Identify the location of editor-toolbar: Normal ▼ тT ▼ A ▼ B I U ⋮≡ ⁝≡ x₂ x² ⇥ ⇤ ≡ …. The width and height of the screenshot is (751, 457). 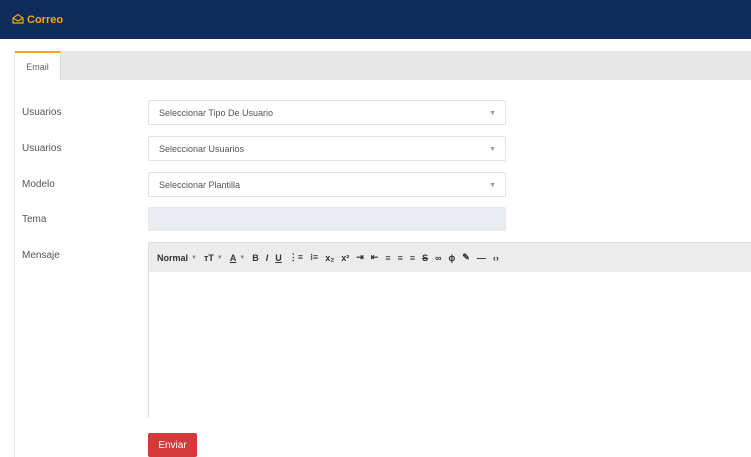
(450, 257).